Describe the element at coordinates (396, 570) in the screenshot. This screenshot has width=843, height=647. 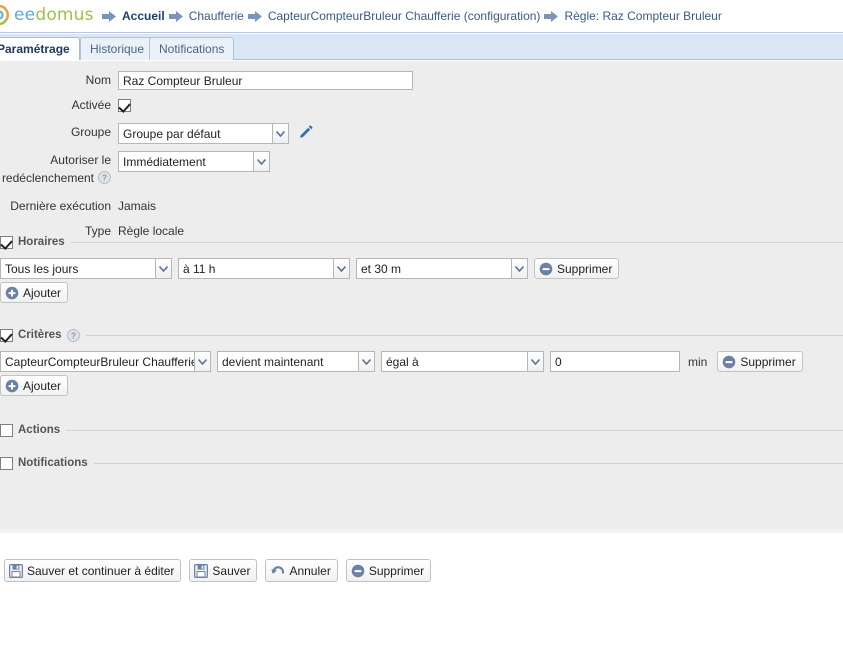
I see `supprimer-label: Supprimer` at that location.